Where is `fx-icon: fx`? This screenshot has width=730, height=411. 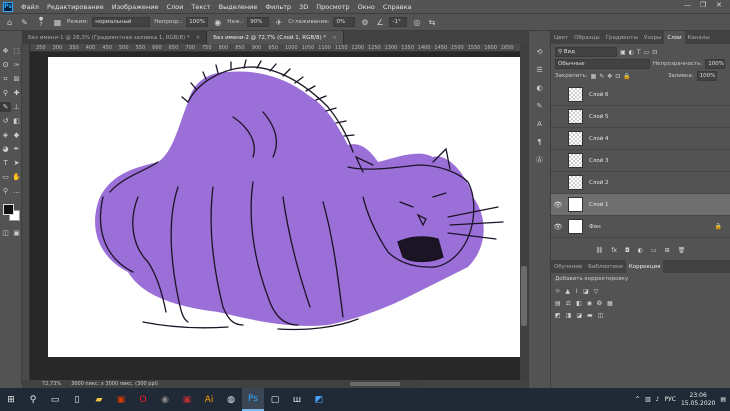 fx-icon: fx is located at coordinates (614, 250).